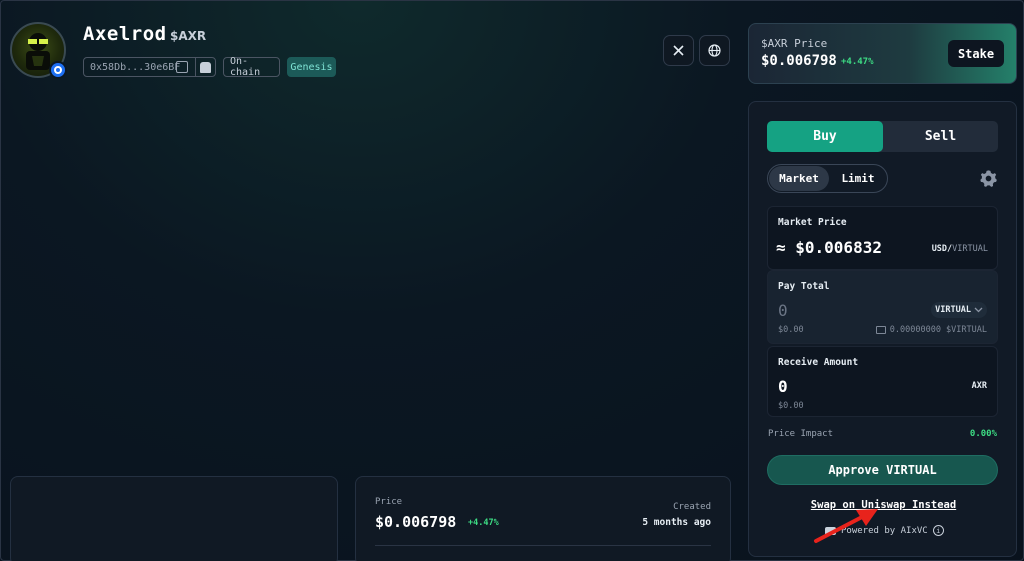 The image size is (1024, 561). I want to click on wallet-icon, so click(880, 330).